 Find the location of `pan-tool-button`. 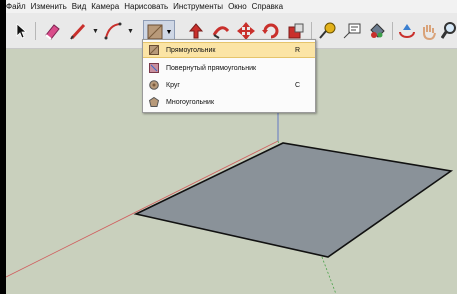

pan-tool-button is located at coordinates (429, 31).